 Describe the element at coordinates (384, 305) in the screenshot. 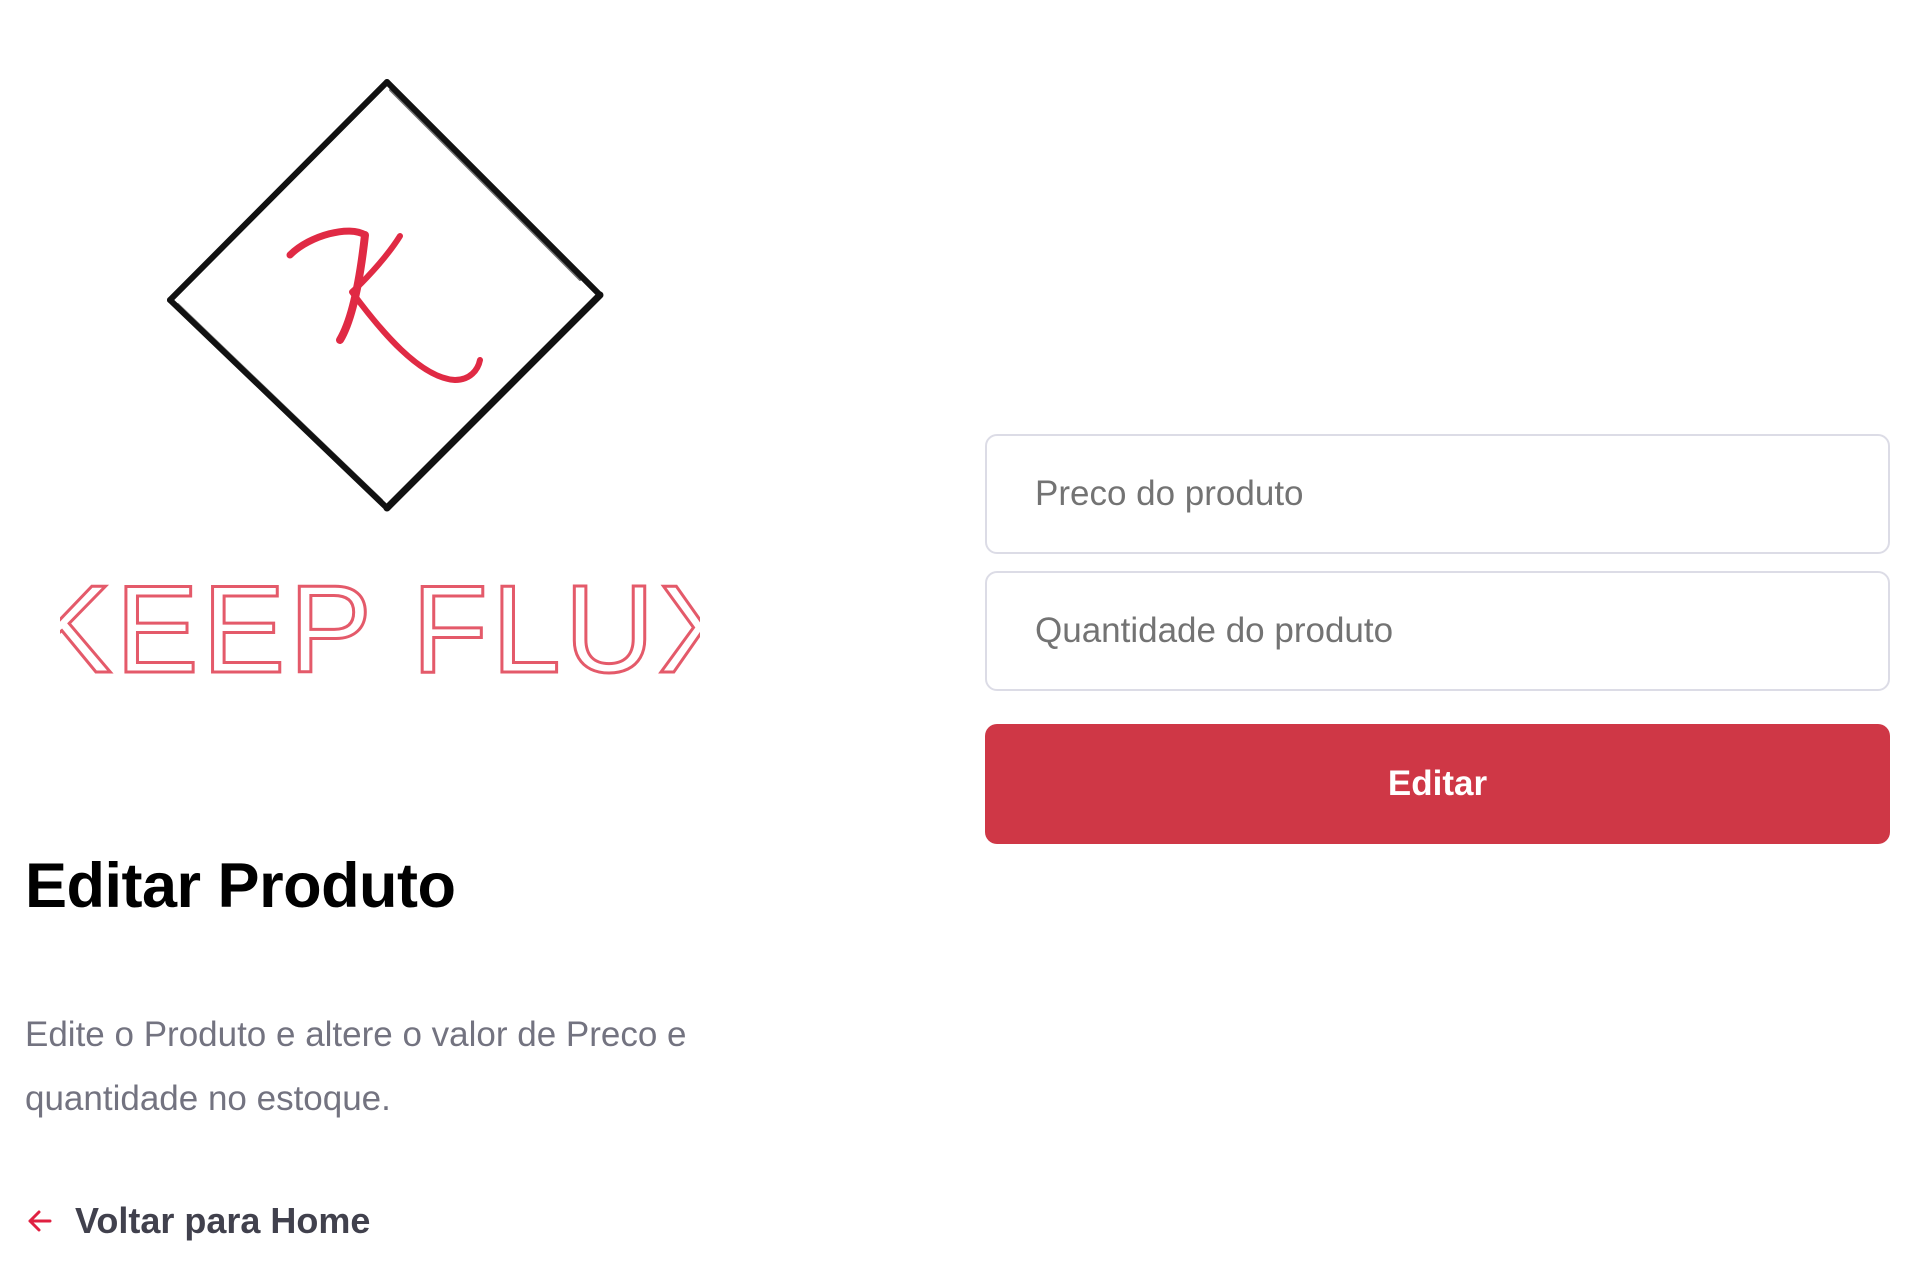

I see `logo-k-monogram` at that location.